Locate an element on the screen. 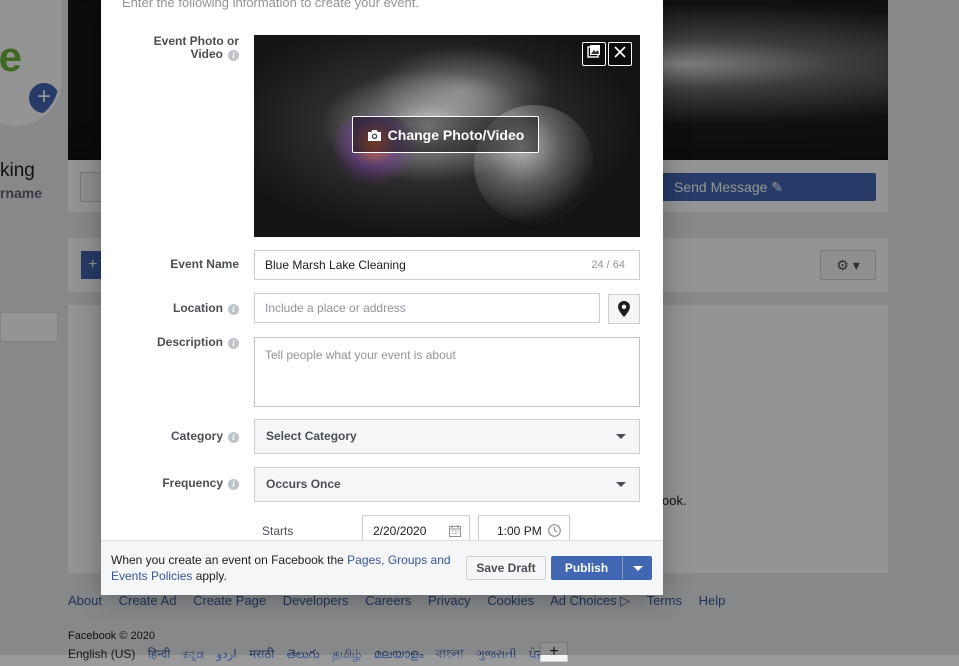 The width and height of the screenshot is (959, 666). gallery-icon is located at coordinates (594, 54).